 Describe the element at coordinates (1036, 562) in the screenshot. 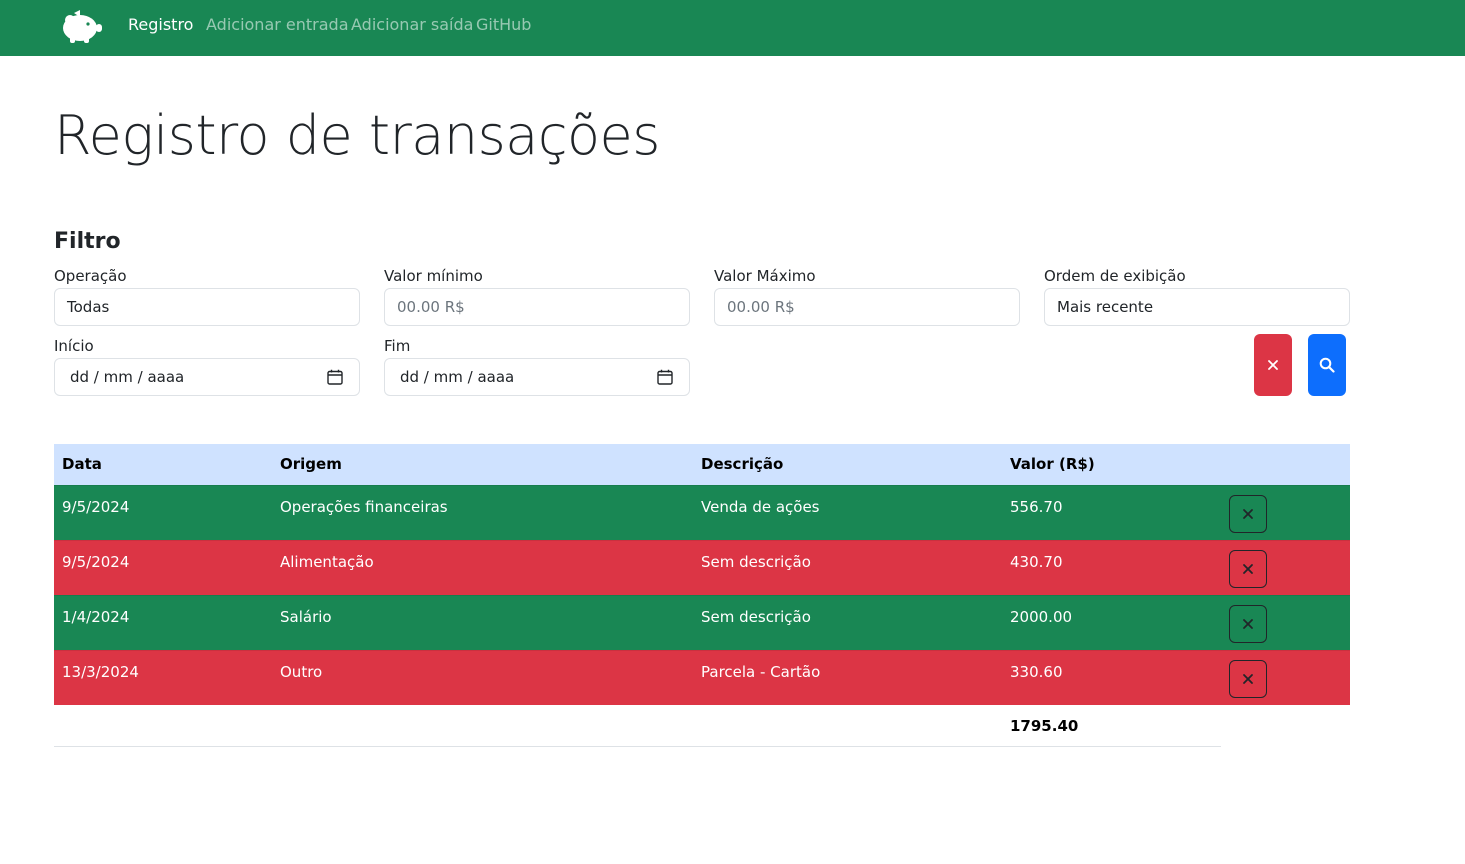

I see `cell-value: 430.70` at that location.